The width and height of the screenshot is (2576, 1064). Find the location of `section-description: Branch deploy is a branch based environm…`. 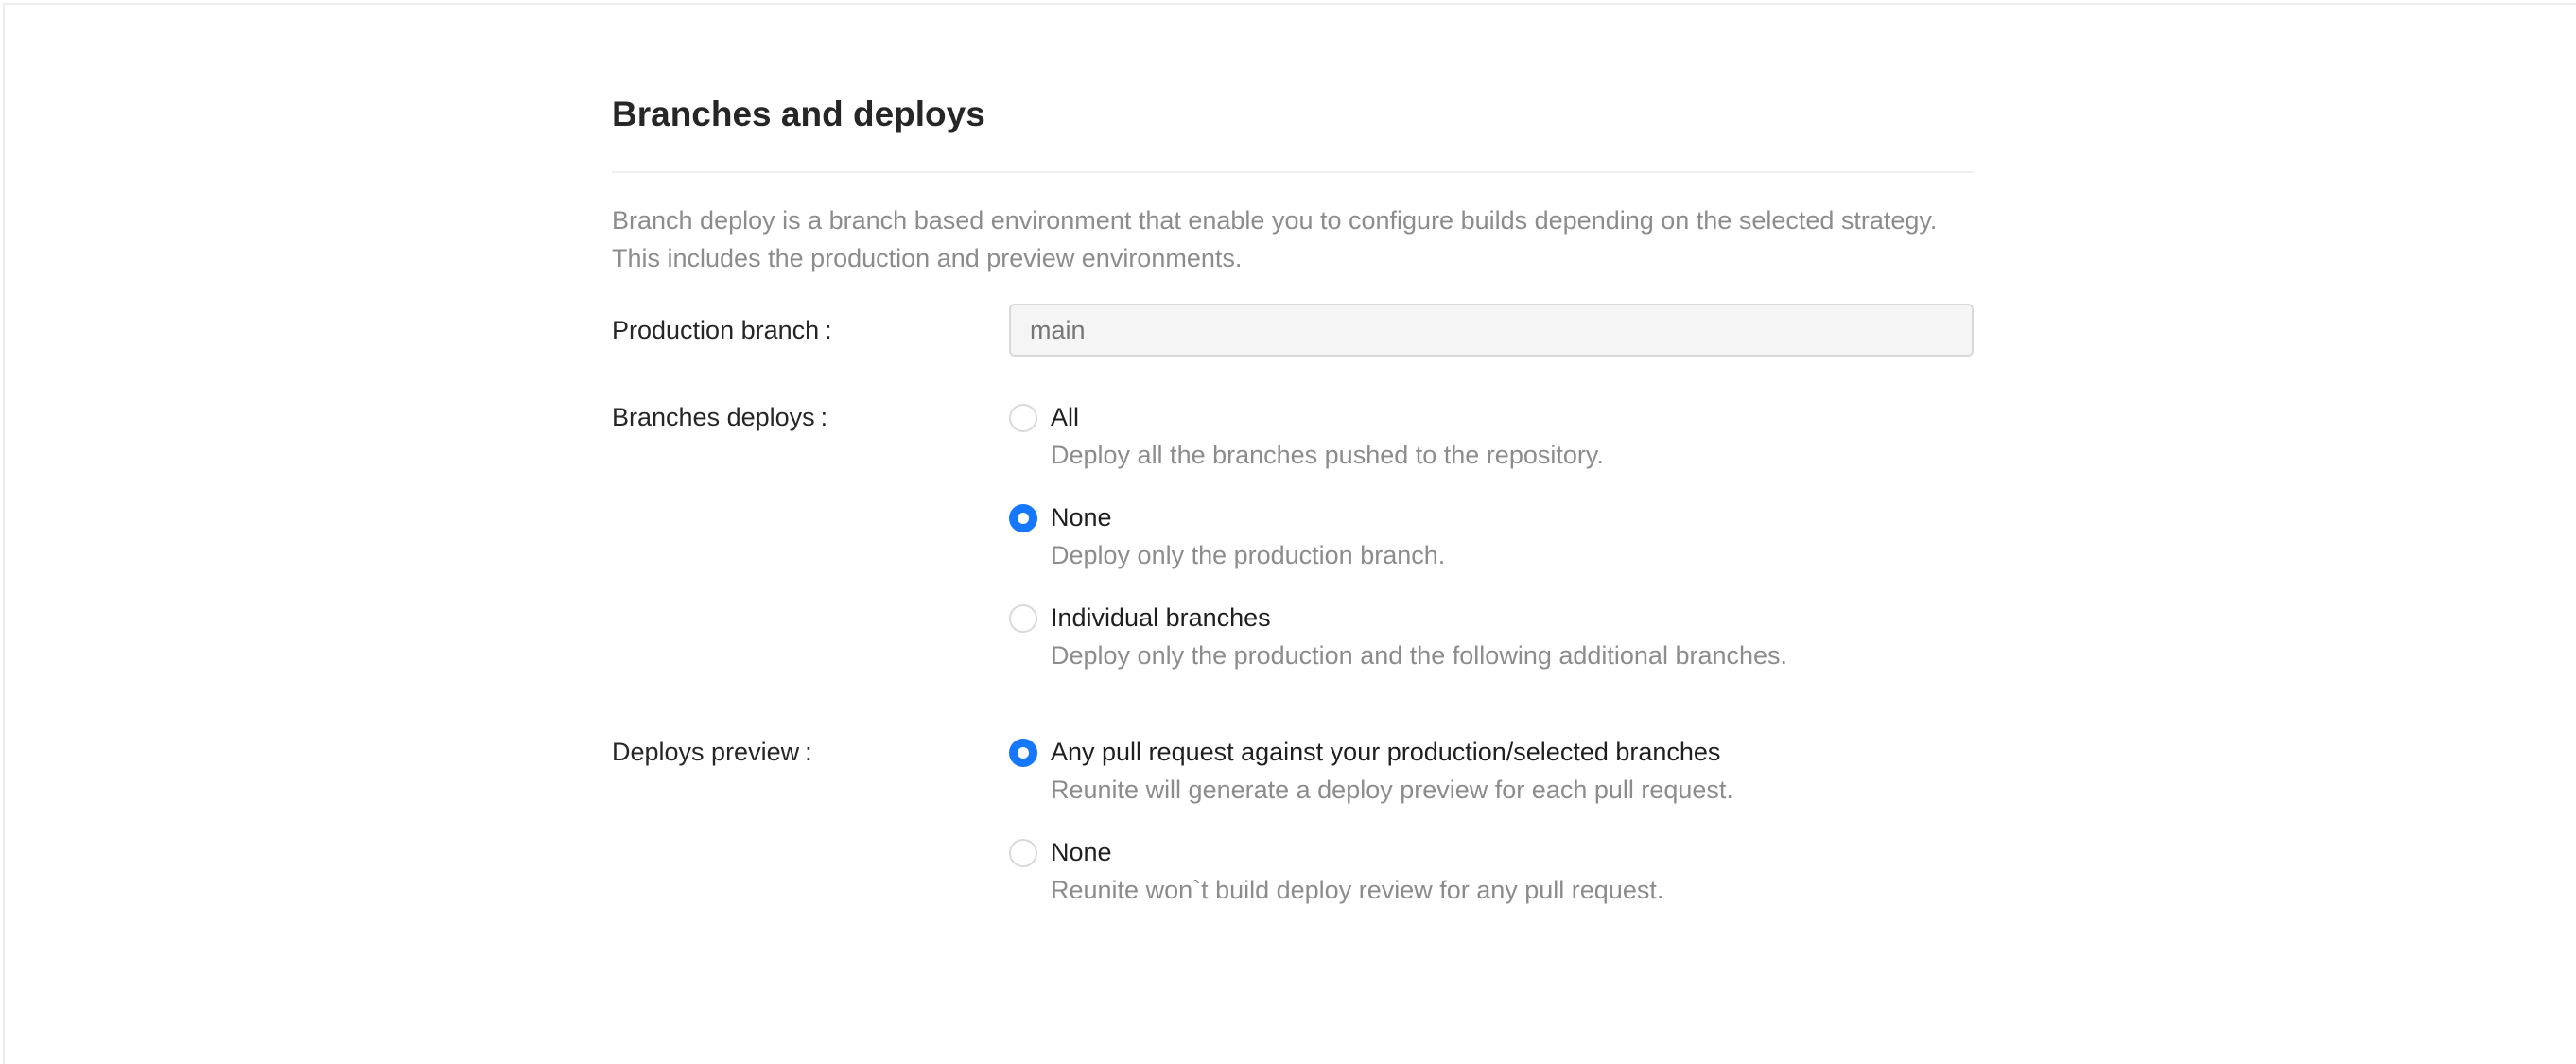

section-description: Branch deploy is a branch based environm… is located at coordinates (1275, 239).